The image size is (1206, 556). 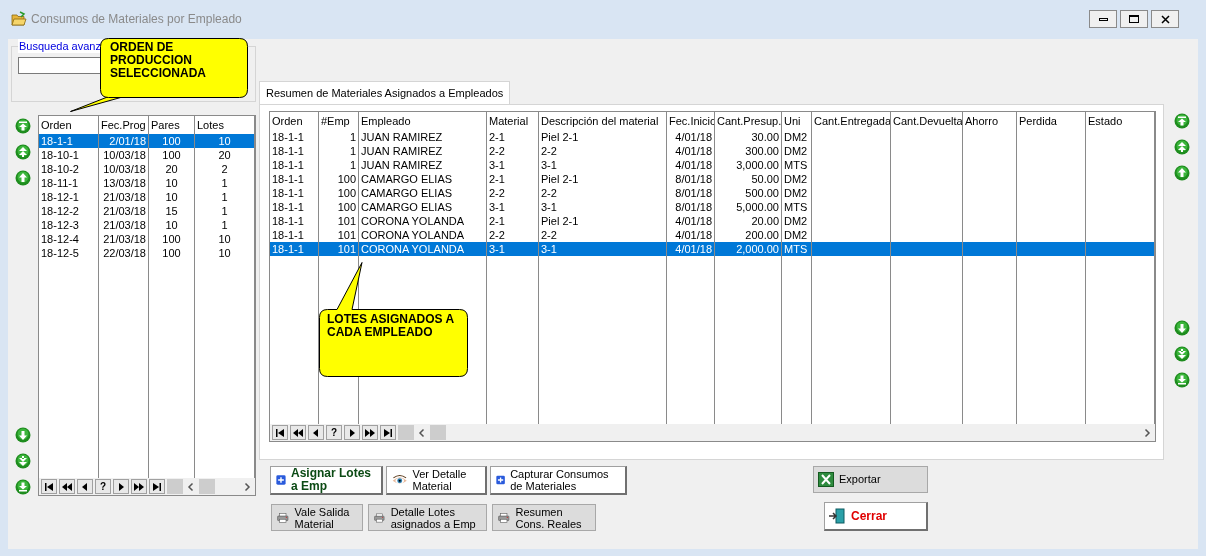 I want to click on close-form-button: Cerrar, so click(x=876, y=516).